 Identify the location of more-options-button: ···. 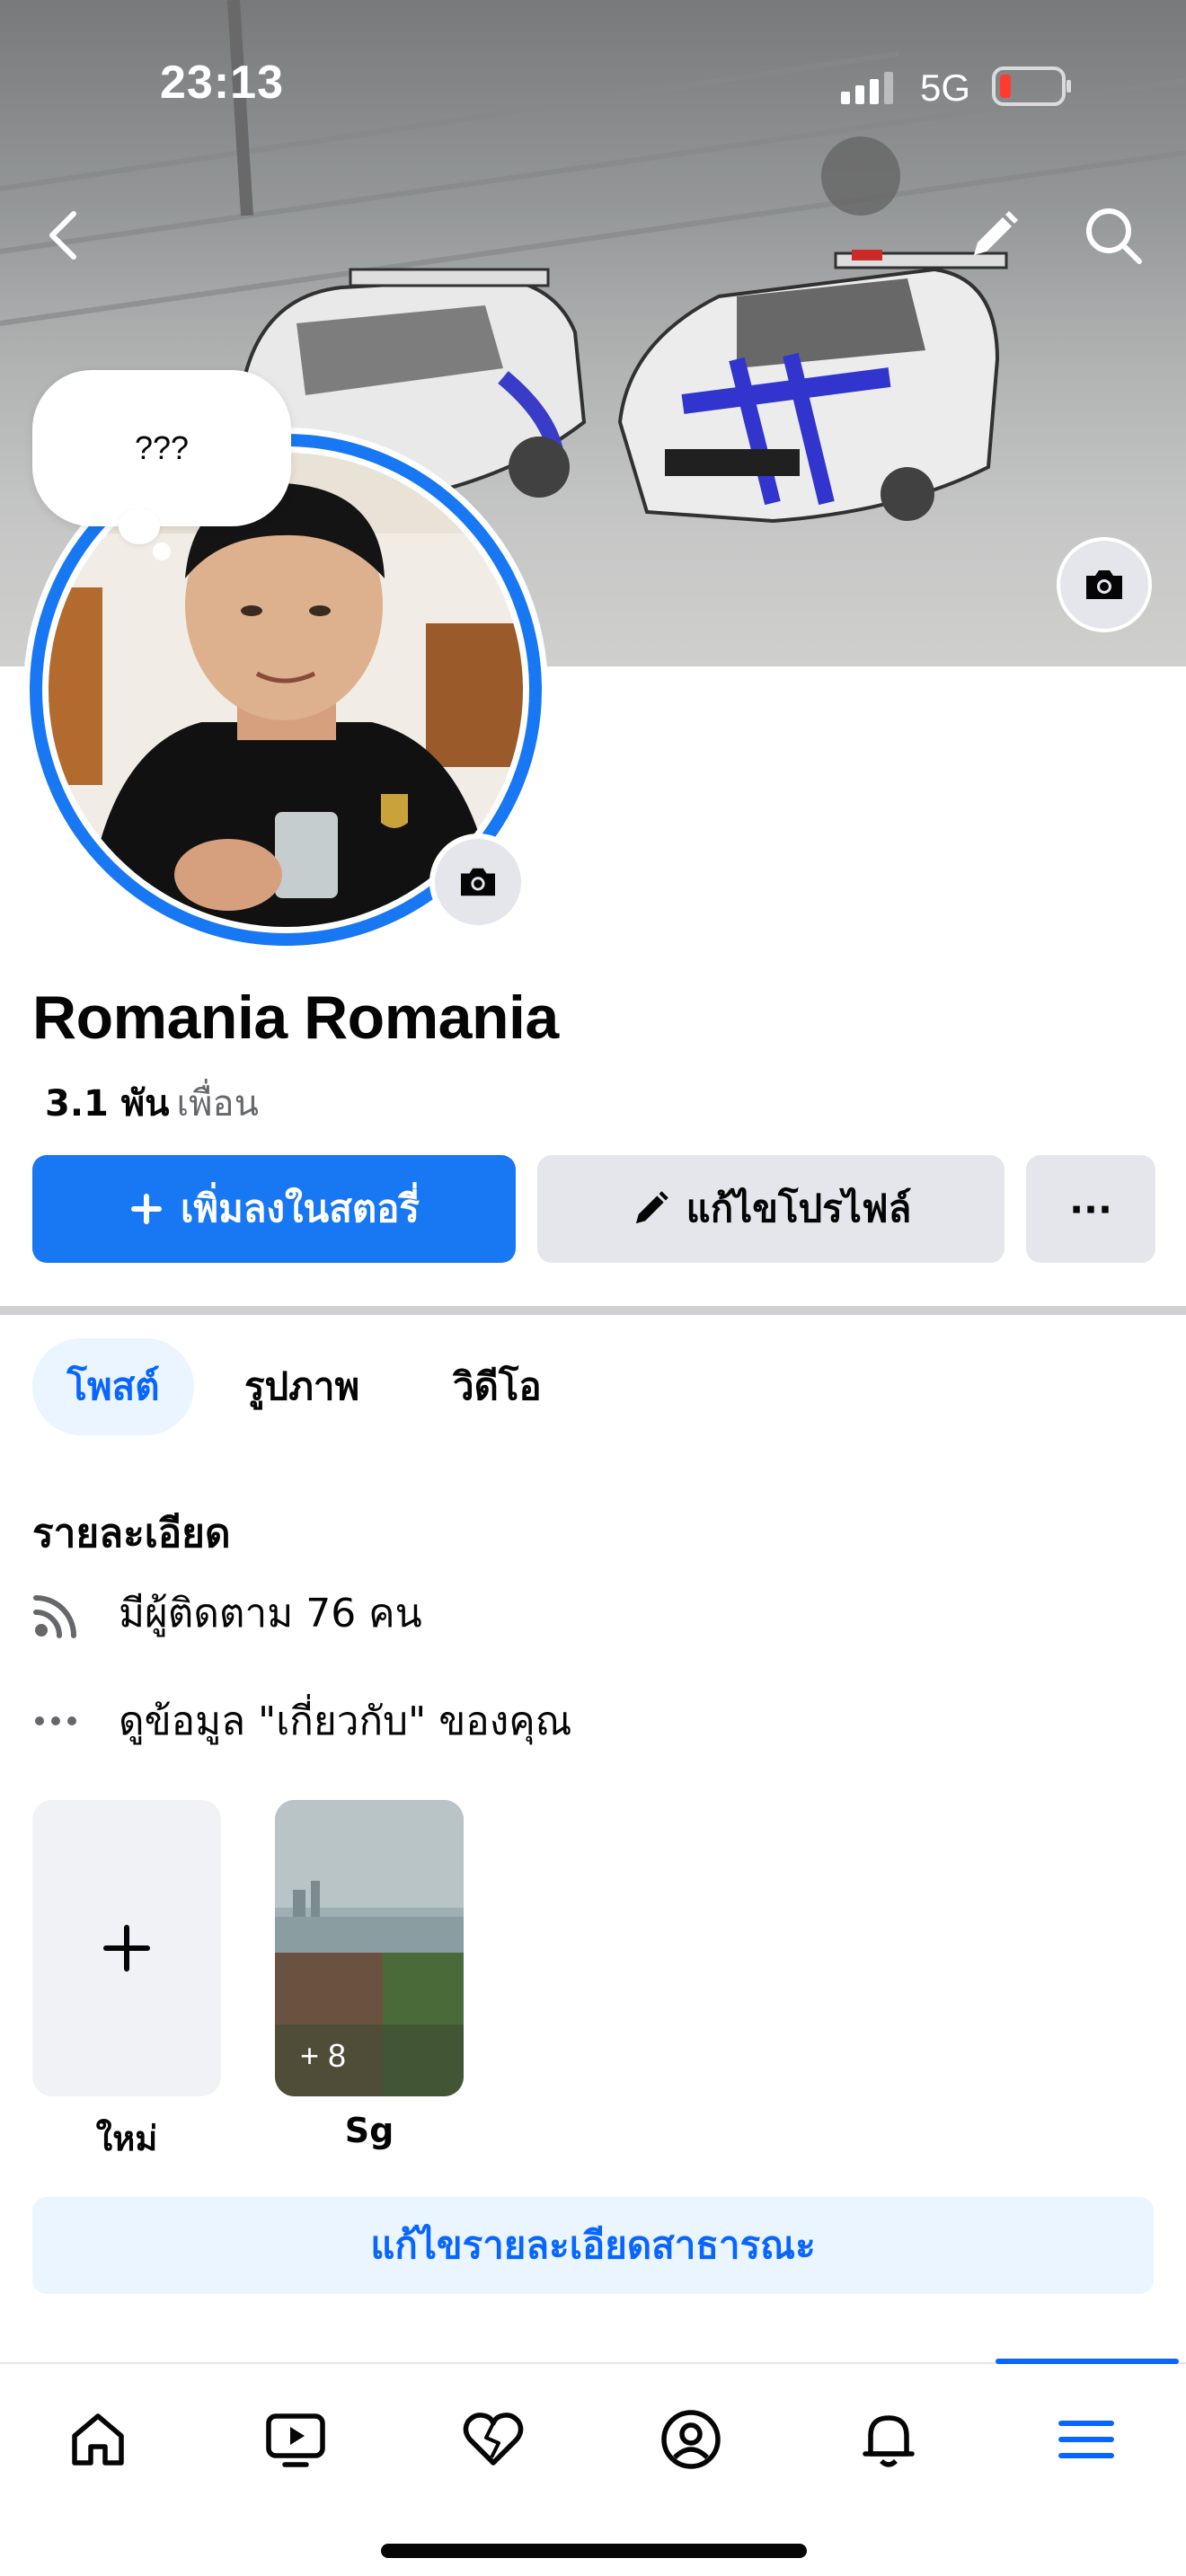
(1090, 1209).